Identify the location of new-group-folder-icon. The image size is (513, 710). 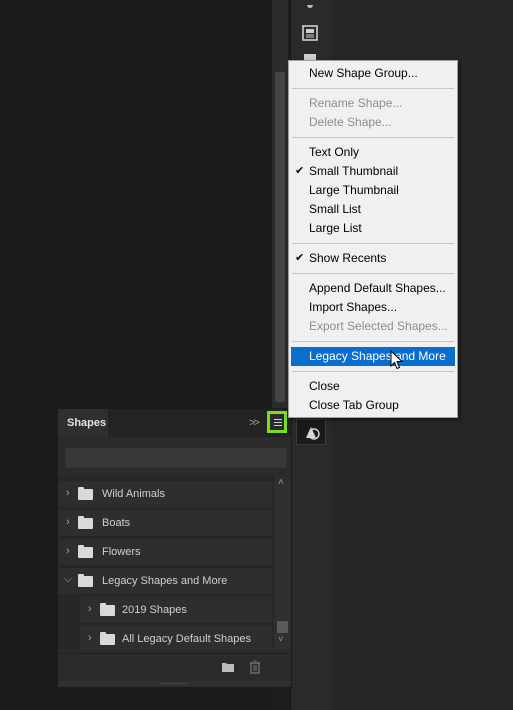
(228, 667).